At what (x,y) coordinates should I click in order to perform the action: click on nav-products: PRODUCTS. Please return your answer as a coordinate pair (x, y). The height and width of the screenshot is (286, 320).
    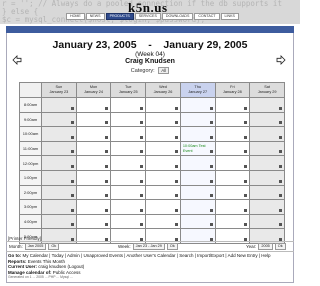
    Looking at the image, I should click on (119, 16).